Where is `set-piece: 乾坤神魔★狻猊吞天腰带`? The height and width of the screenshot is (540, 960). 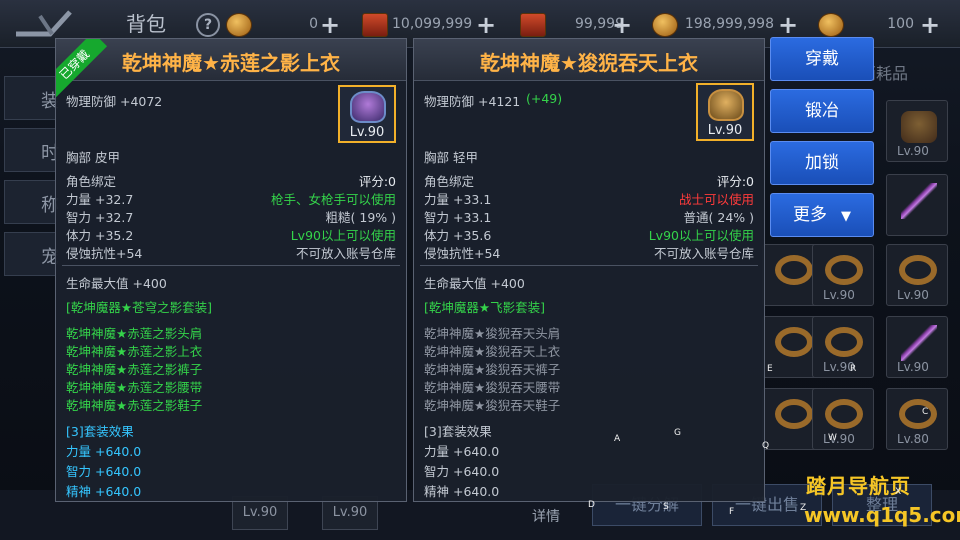 set-piece: 乾坤神魔★狻猊吞天腰带 is located at coordinates (492, 387).